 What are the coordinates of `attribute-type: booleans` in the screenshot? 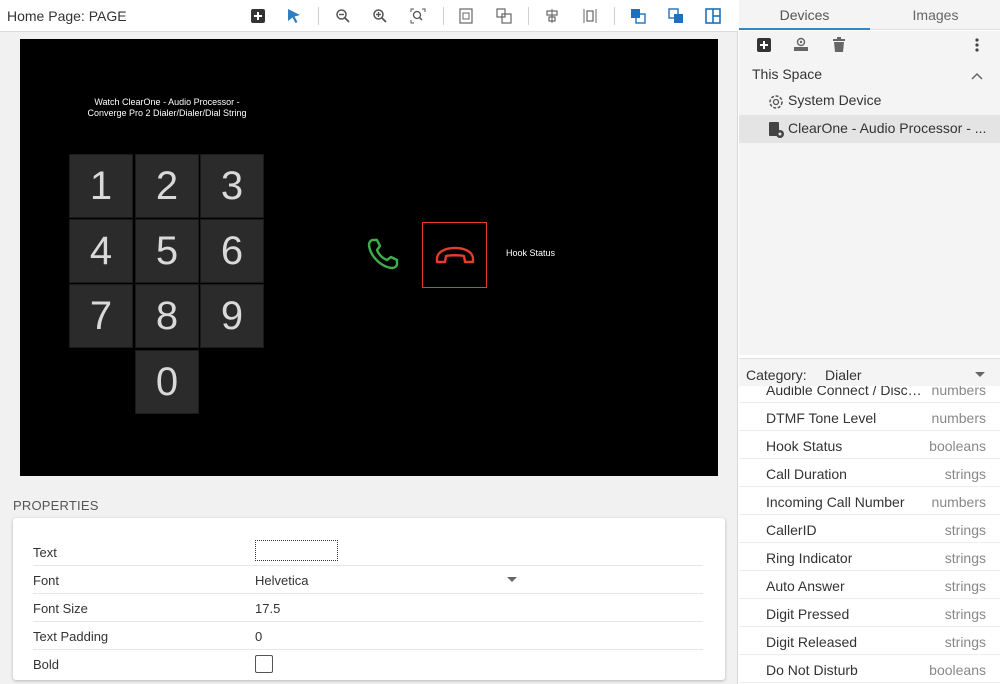 It's located at (957, 670).